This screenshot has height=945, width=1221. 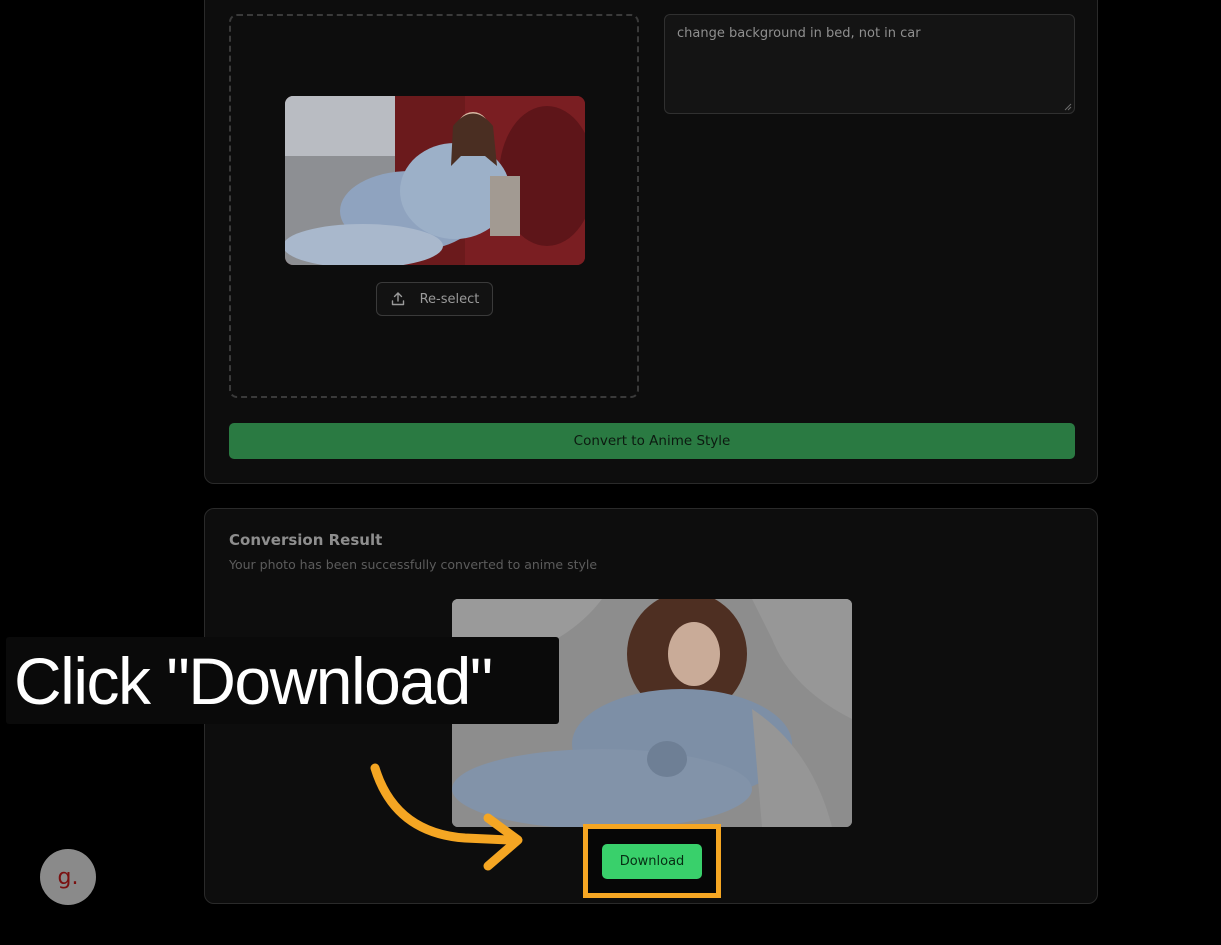 I want to click on reselect-button: Re-select, so click(x=434, y=299).